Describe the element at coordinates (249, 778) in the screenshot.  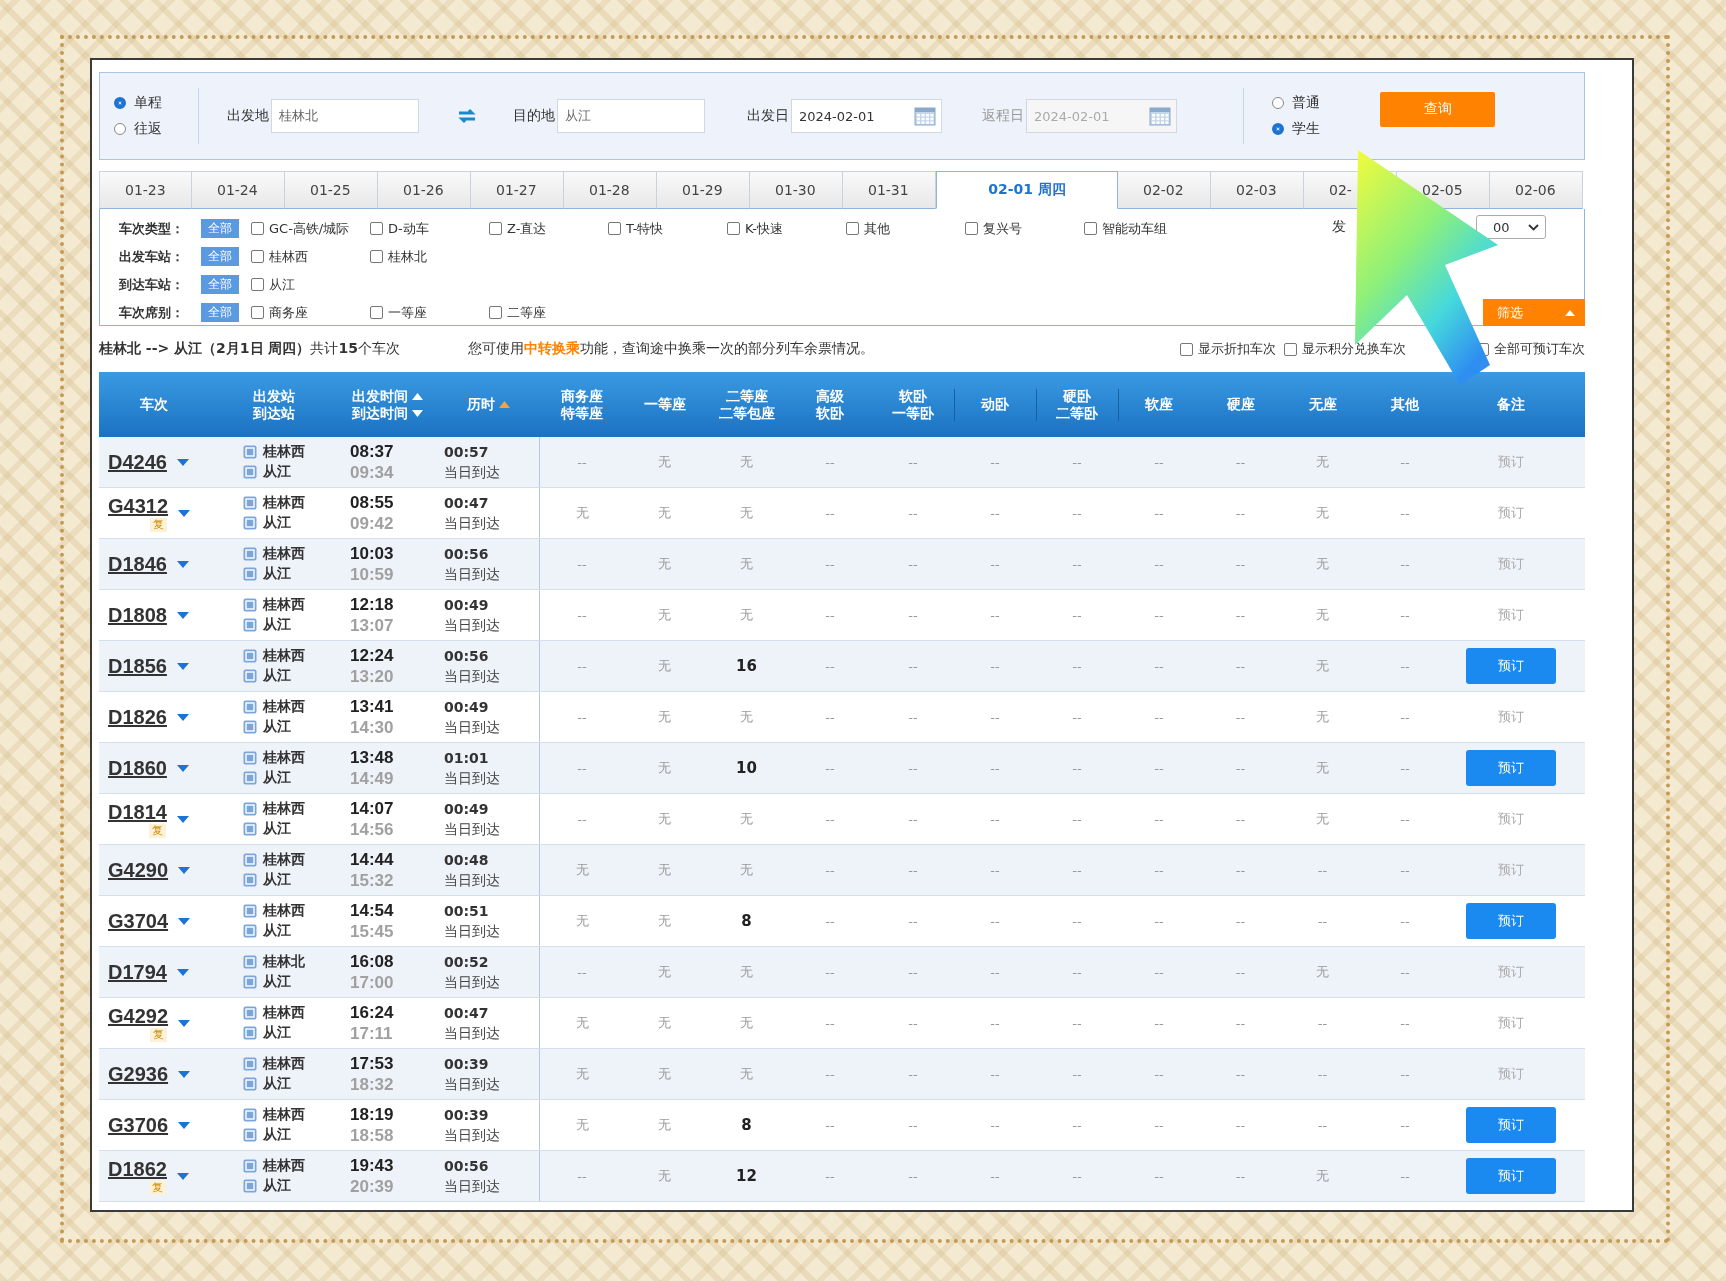
I see `station-icon` at that location.